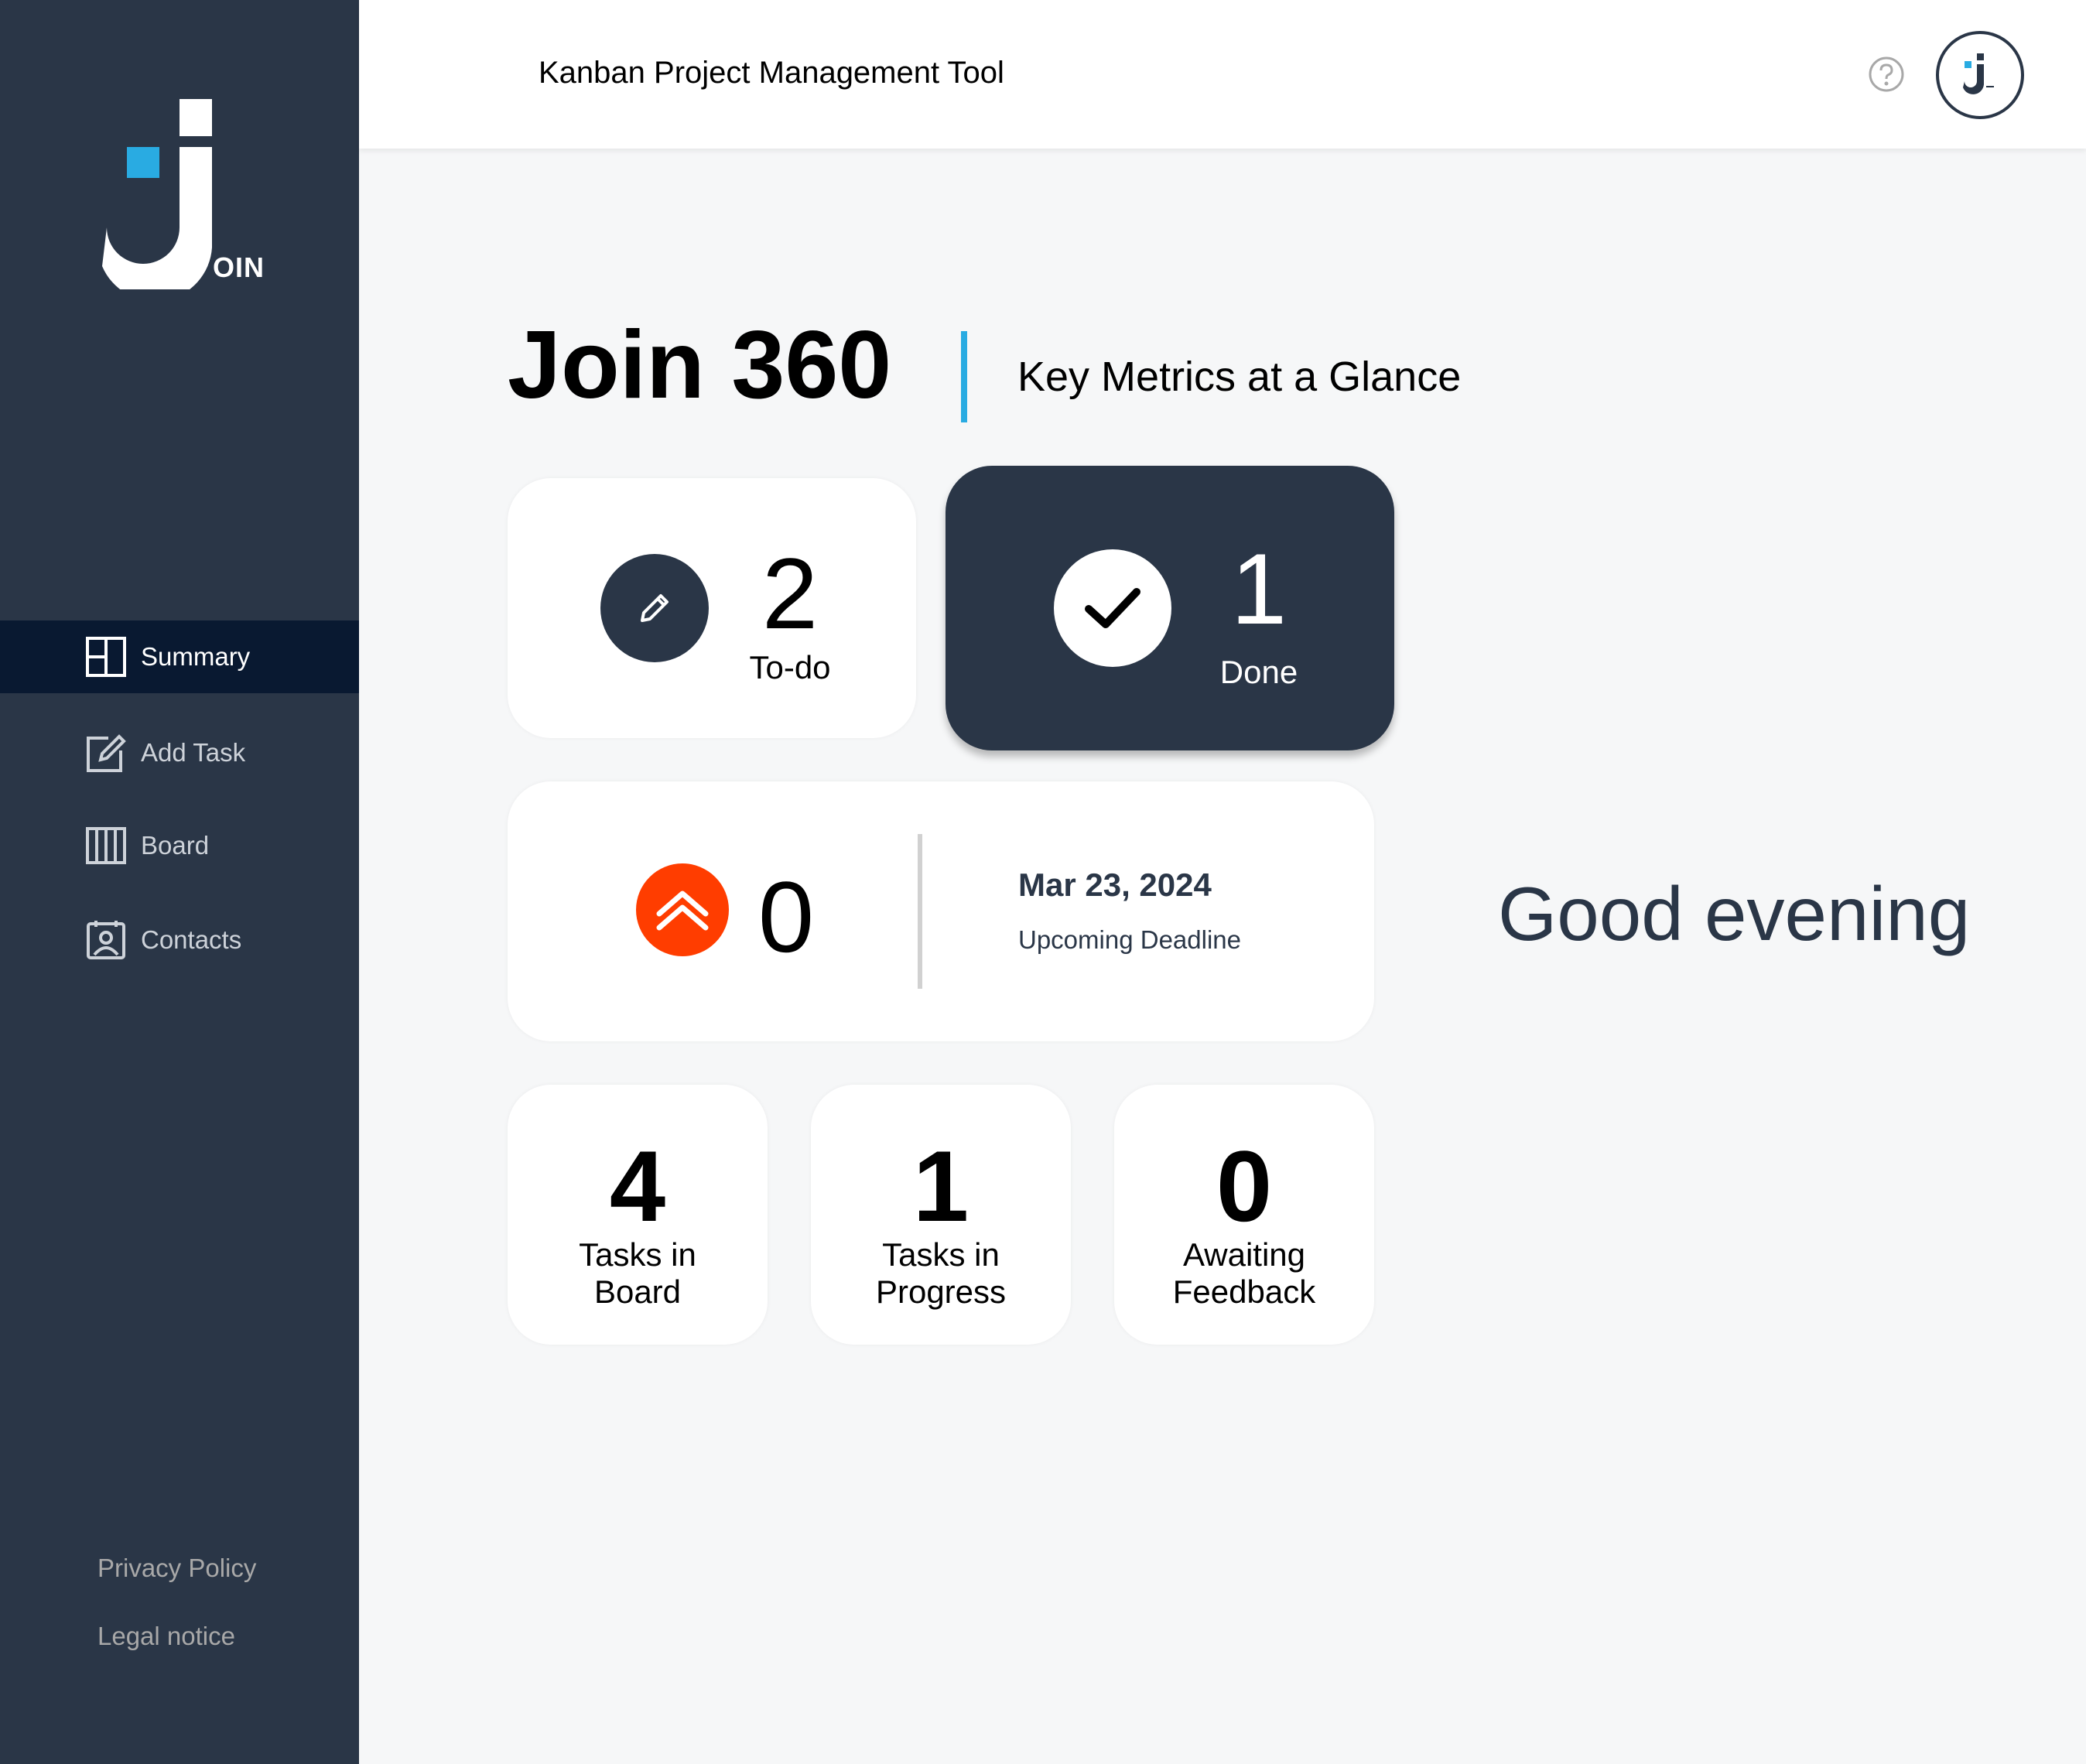 This screenshot has width=2086, height=1764. I want to click on tasks-in-board-card: 4 Tasks in Board, so click(638, 1215).